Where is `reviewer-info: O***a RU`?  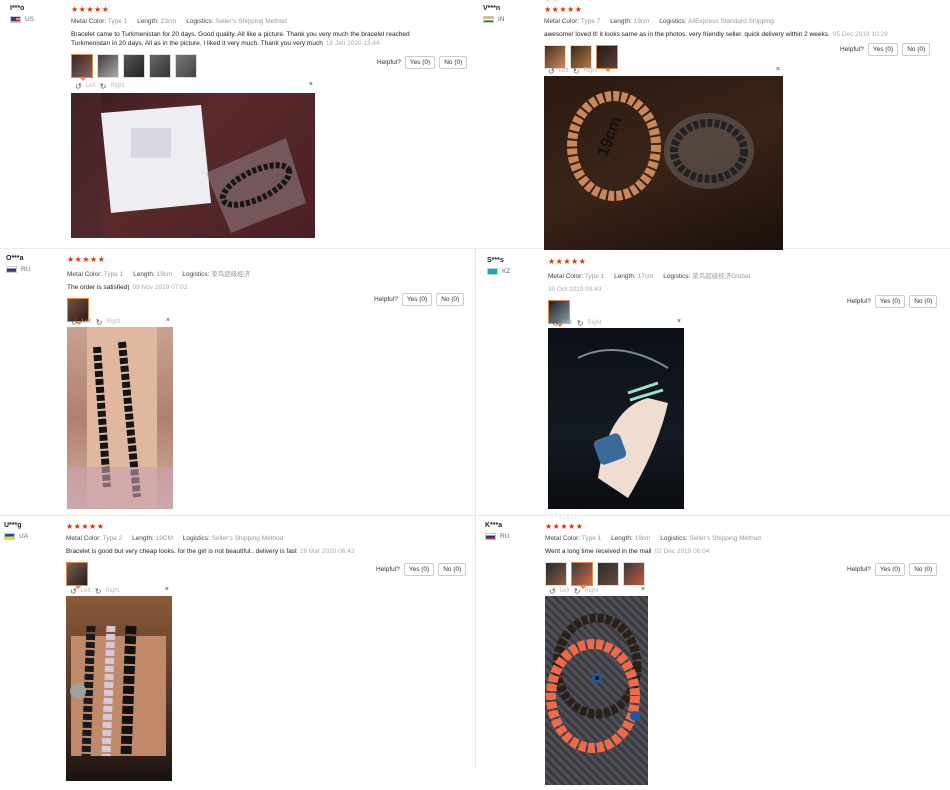 reviewer-info: O***a RU is located at coordinates (36, 264).